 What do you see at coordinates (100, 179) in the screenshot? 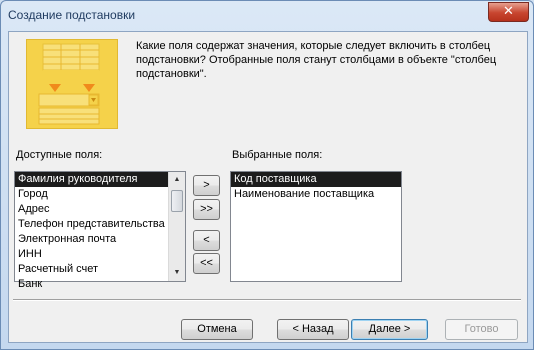
I see `list-item: Фамилия руководителя` at bounding box center [100, 179].